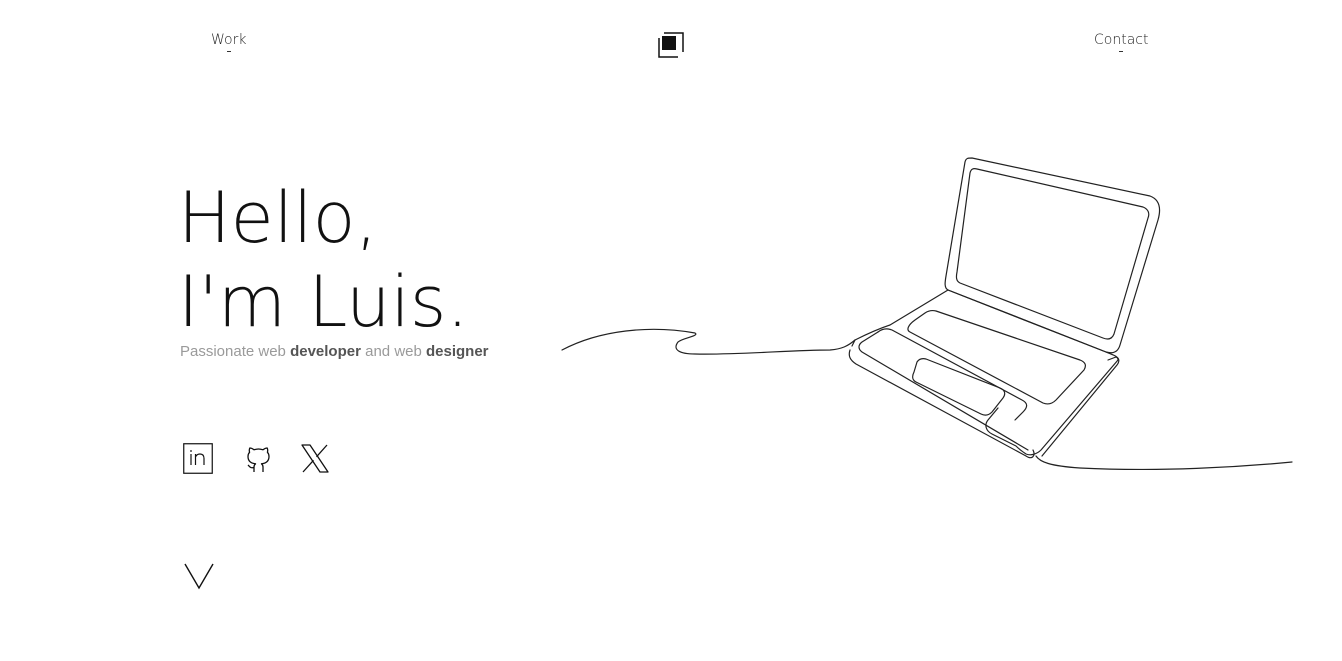  Describe the element at coordinates (323, 302) in the screenshot. I see `hero-greeting-line2: I'm Luis.` at that location.